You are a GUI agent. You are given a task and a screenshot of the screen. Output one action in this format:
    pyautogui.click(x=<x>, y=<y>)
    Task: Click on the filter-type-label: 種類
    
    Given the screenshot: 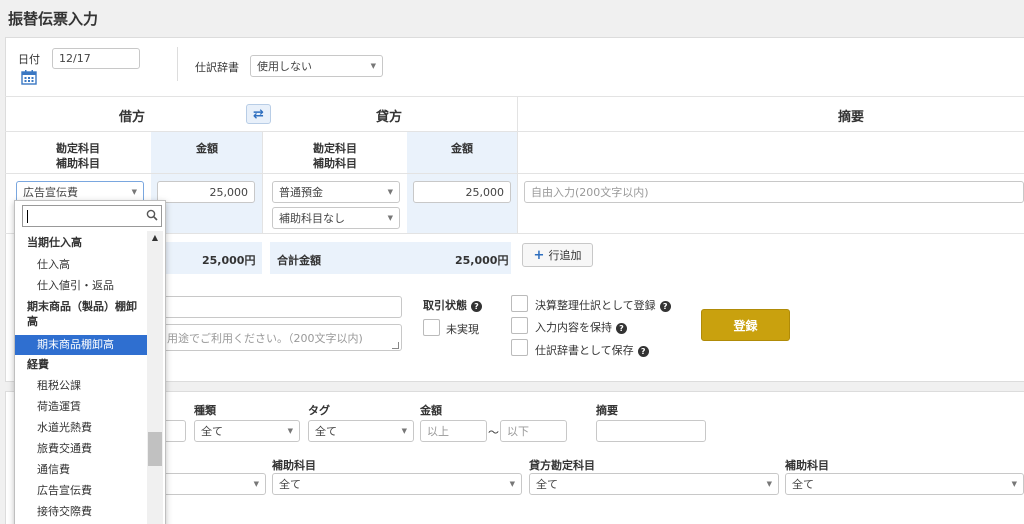 What is the action you would take?
    pyautogui.click(x=205, y=410)
    